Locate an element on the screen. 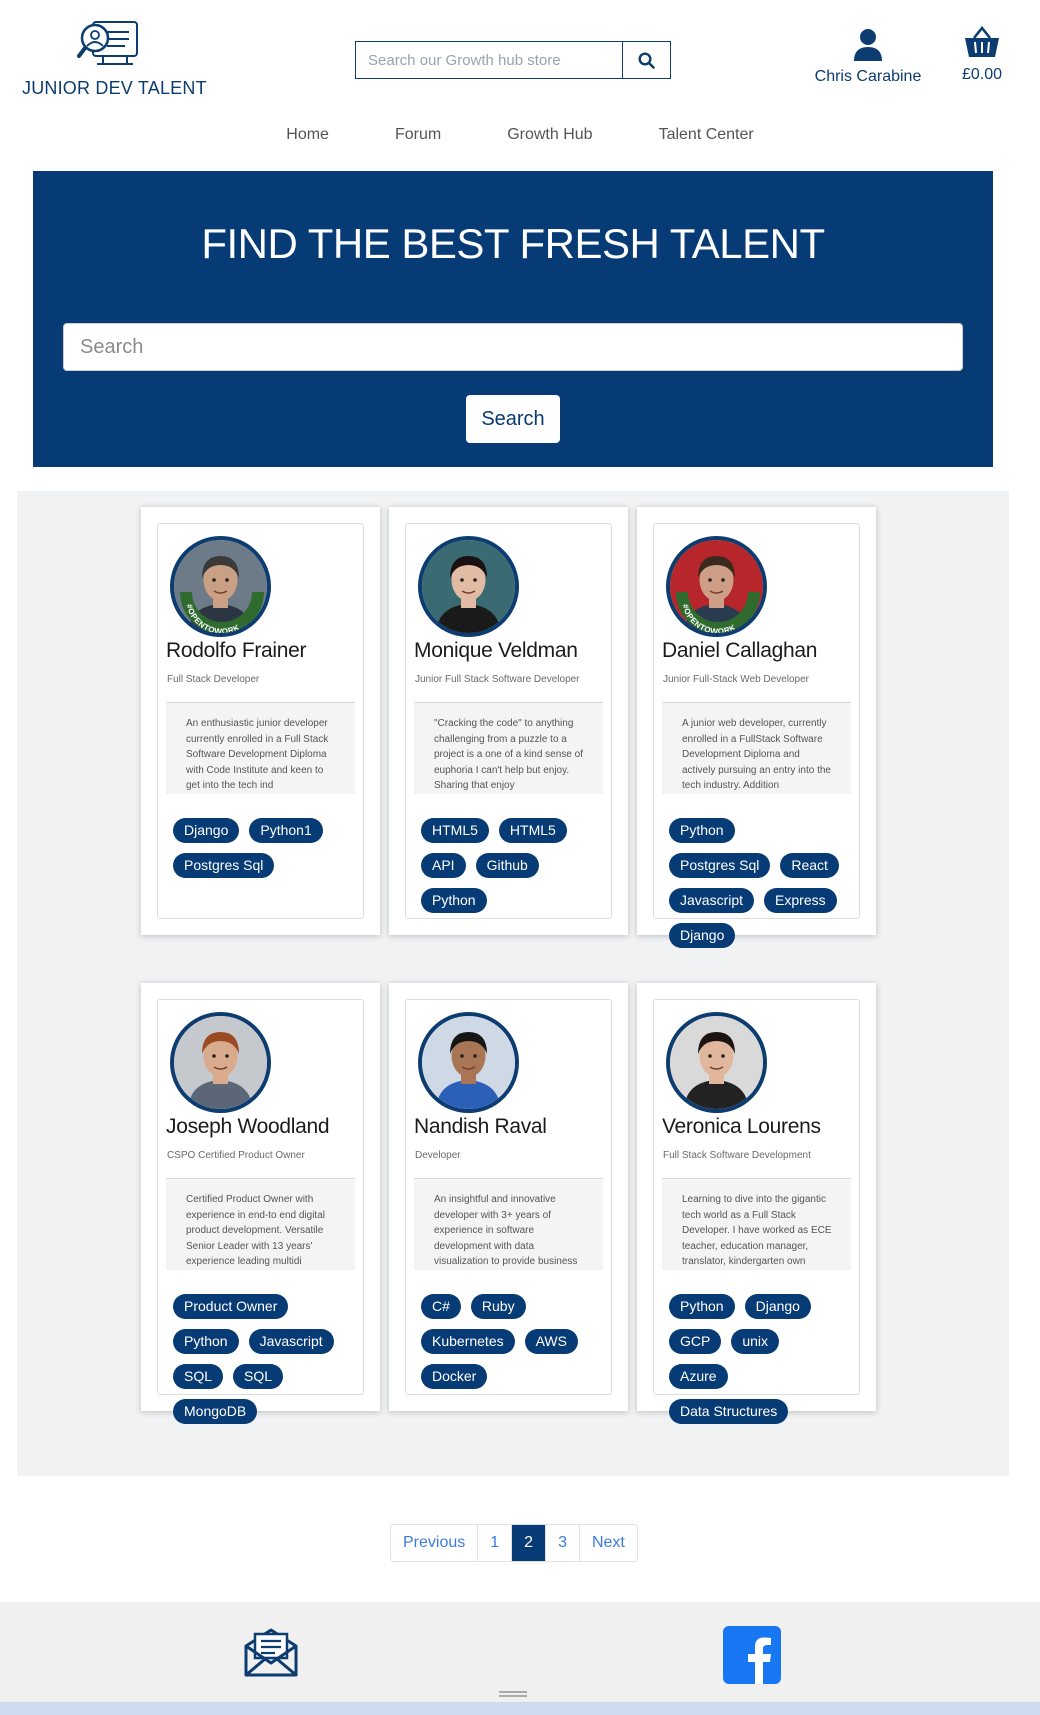 This screenshot has height=1715, width=1040. nav-growth-hub: Growth Hub is located at coordinates (549, 139).